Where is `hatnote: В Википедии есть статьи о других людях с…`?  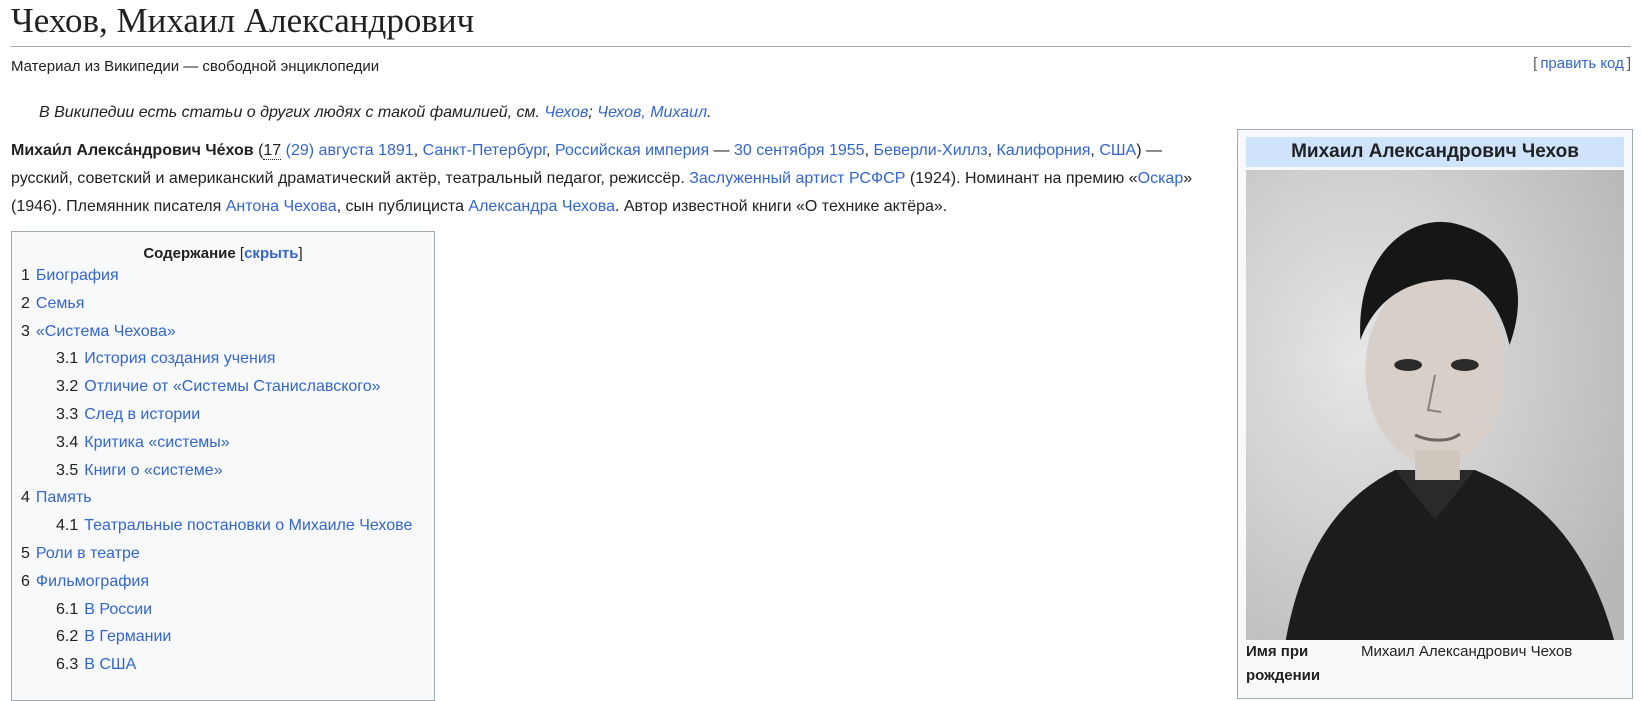 hatnote: В Википедии есть статьи о других людях с… is located at coordinates (375, 113).